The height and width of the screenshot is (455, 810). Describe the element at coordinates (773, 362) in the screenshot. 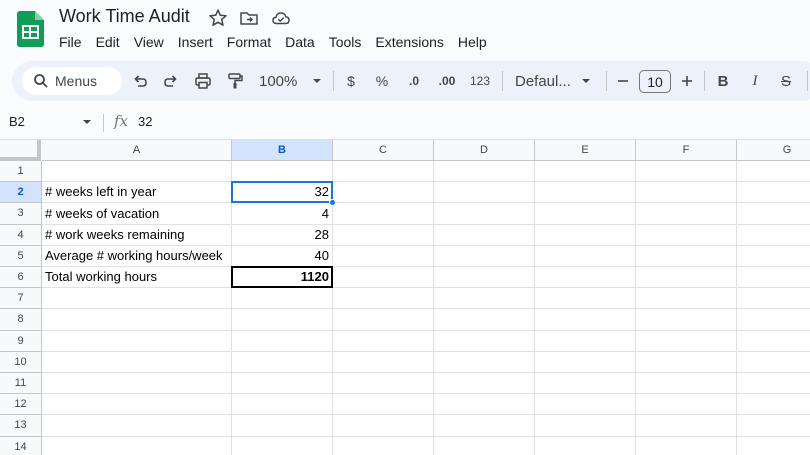

I see `cell-g10` at that location.